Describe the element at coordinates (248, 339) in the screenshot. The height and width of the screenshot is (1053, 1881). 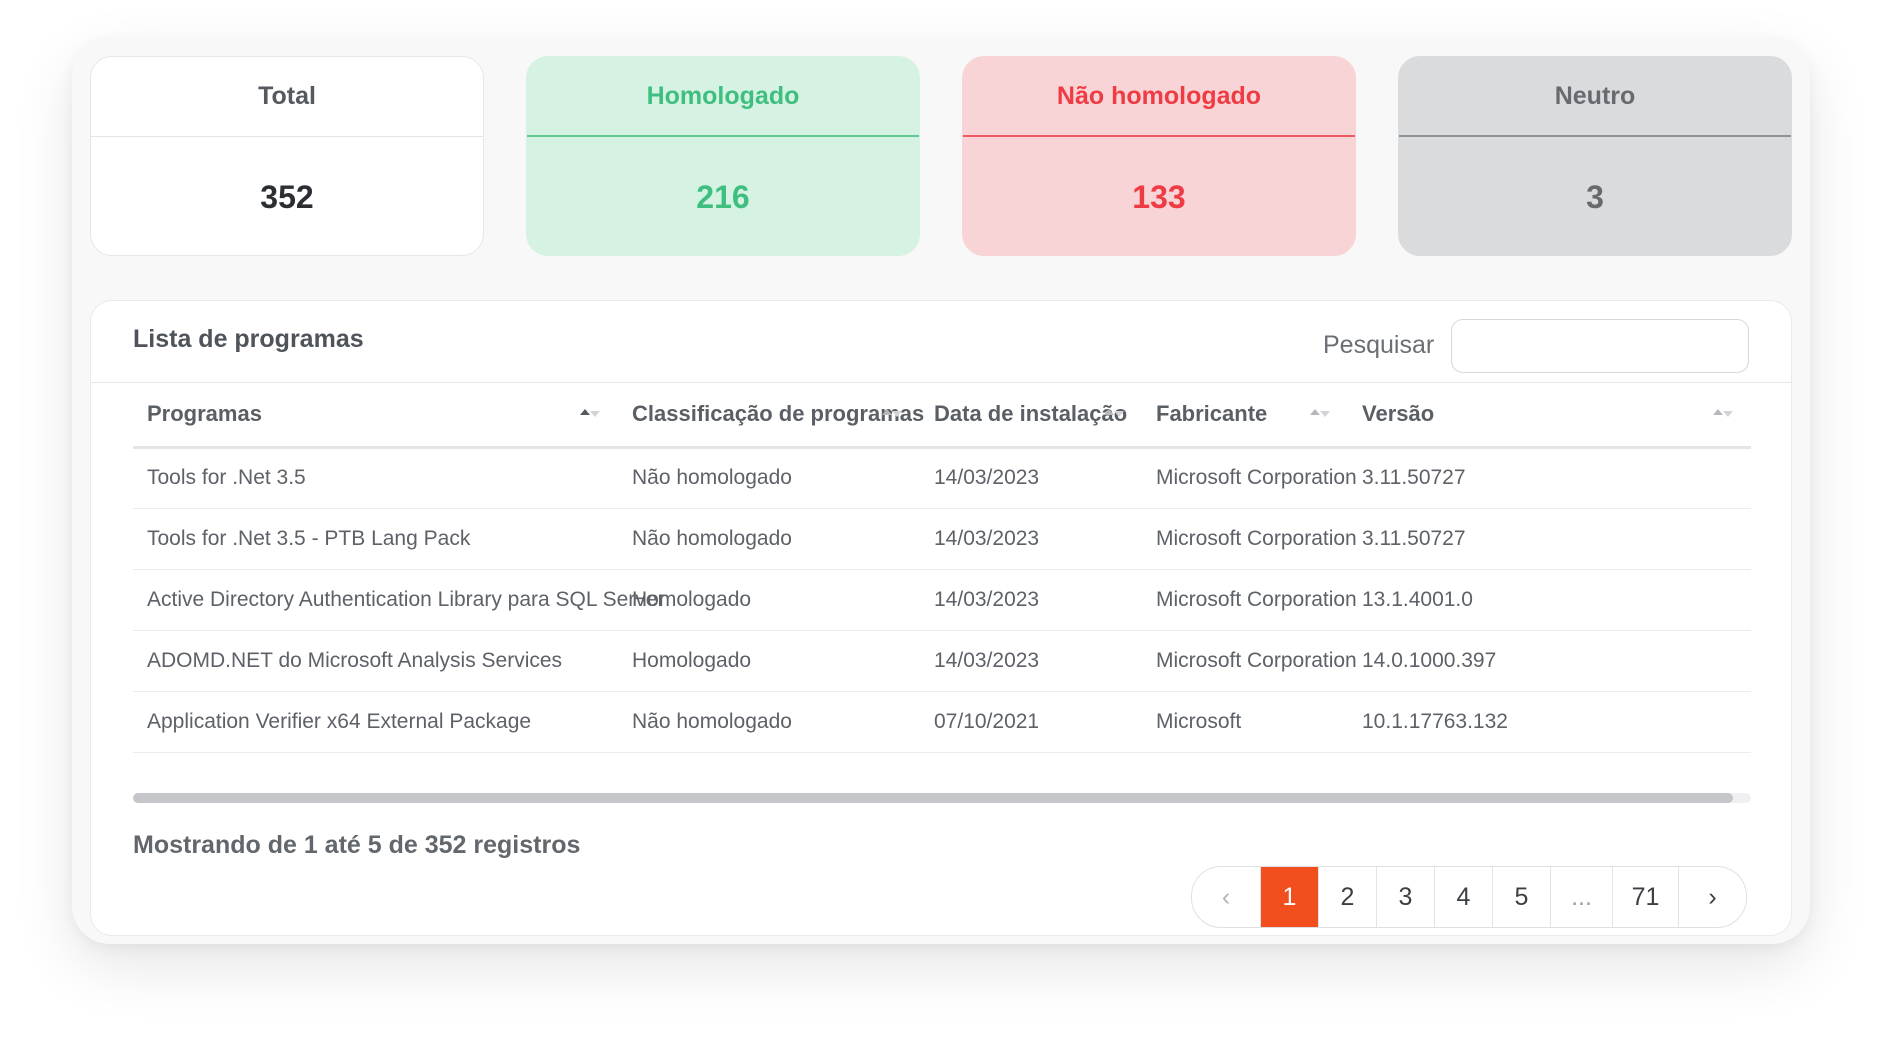
I see `panel-title: Lista de programas` at that location.